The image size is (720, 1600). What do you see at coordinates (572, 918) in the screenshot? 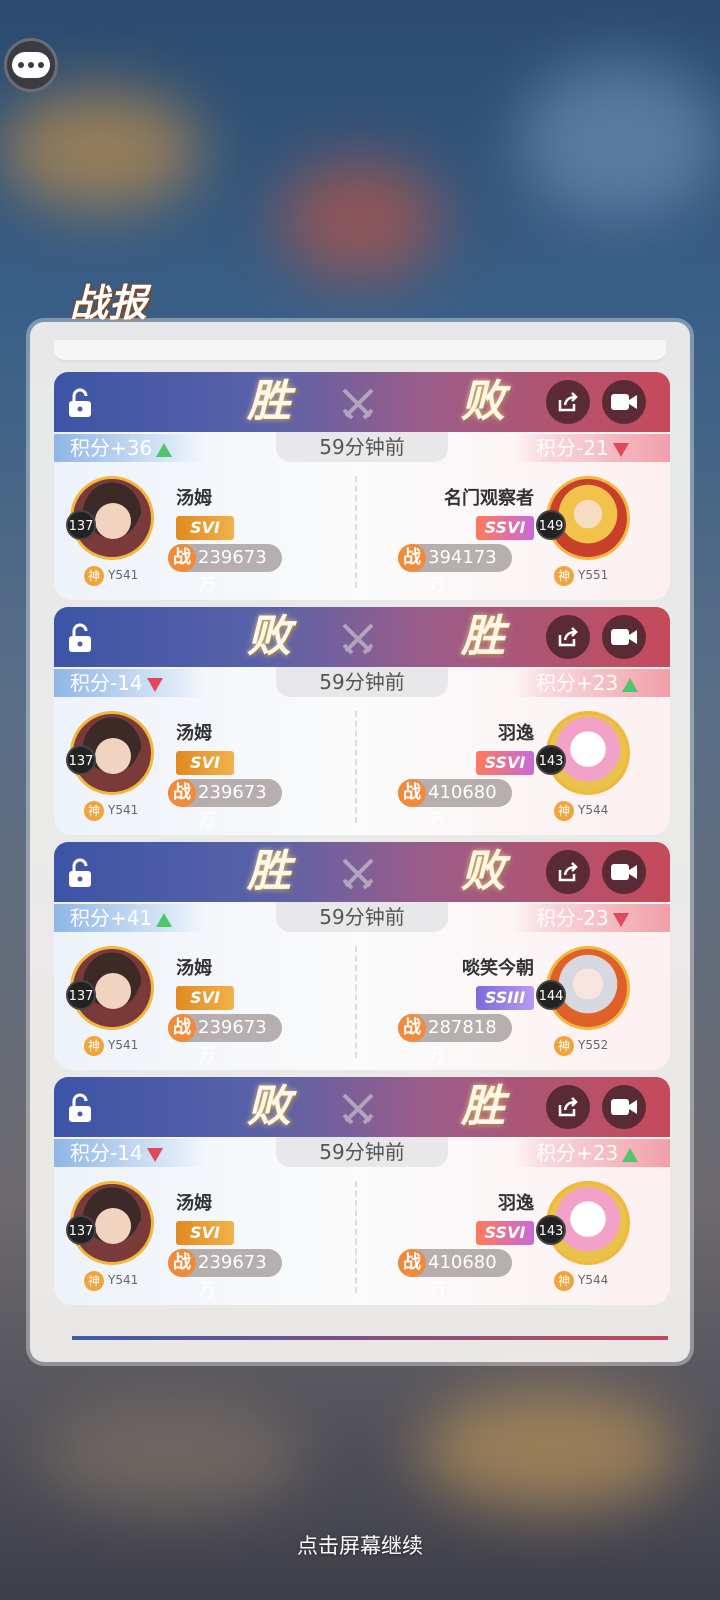
I see `right-score-text: 积分-23` at bounding box center [572, 918].